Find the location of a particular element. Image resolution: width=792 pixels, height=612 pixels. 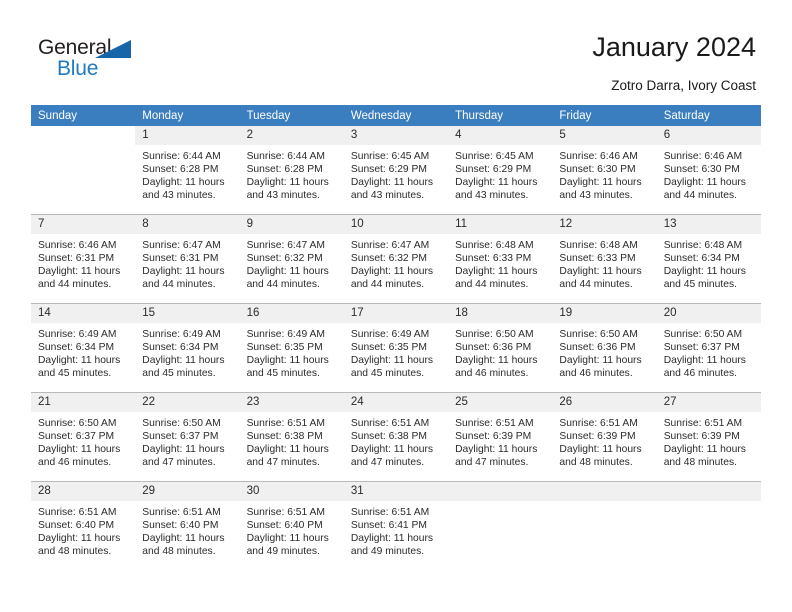

sunset-text: Sunset: 6:39 PM is located at coordinates (493, 437).